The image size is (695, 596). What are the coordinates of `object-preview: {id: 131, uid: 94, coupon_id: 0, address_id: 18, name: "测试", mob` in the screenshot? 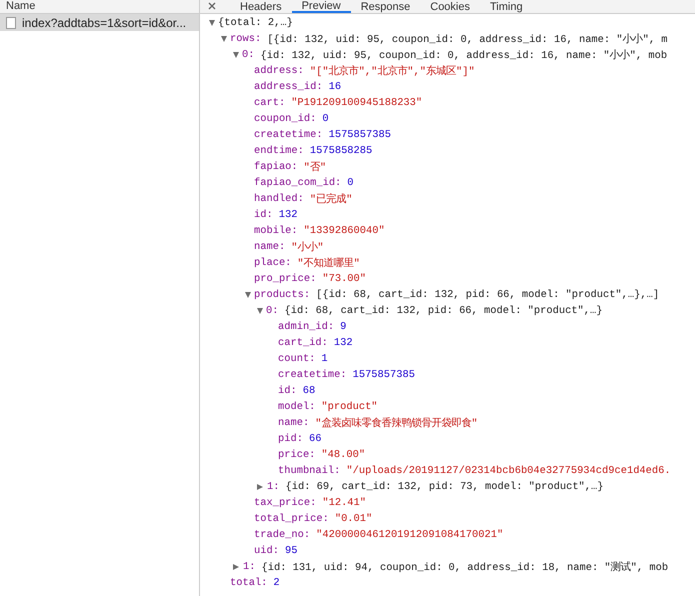 It's located at (464, 567).